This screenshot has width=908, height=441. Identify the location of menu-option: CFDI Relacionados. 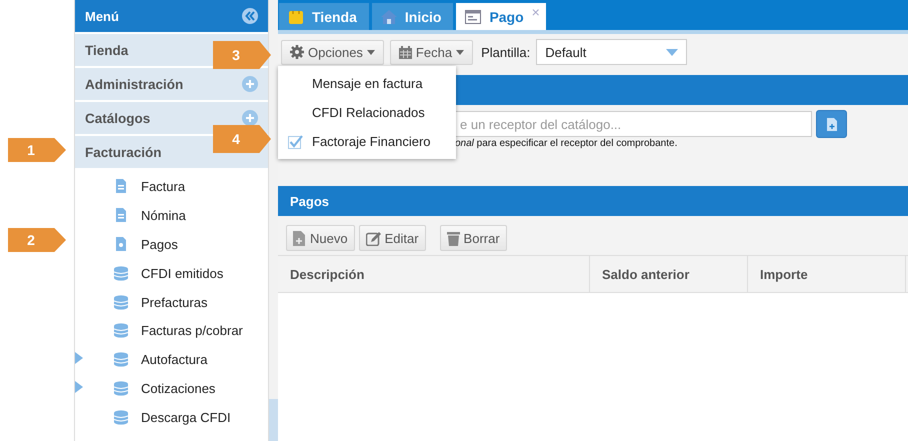
(367, 112).